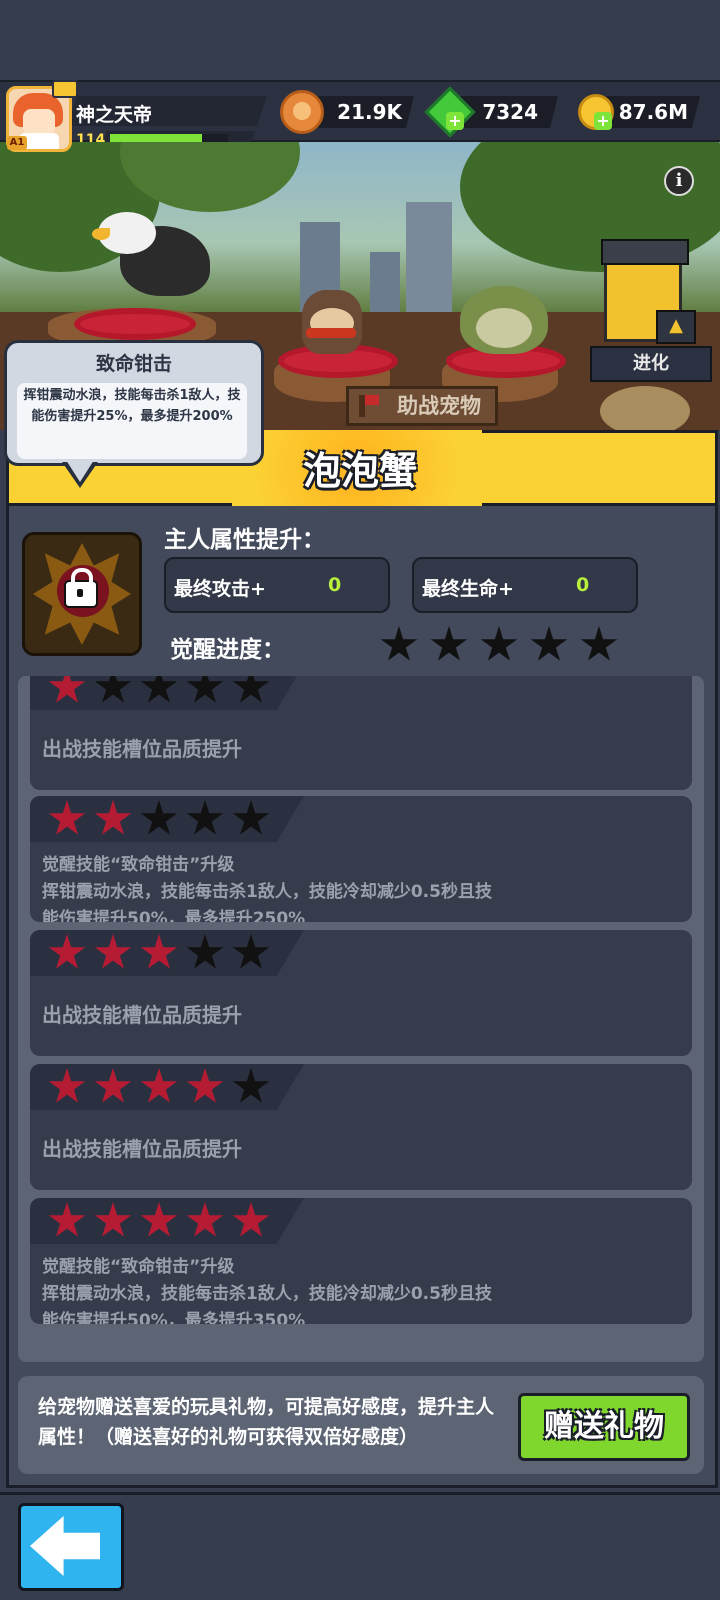 The width and height of the screenshot is (720, 1600). Describe the element at coordinates (455, 121) in the screenshot. I see `add-gems-icon: +` at that location.